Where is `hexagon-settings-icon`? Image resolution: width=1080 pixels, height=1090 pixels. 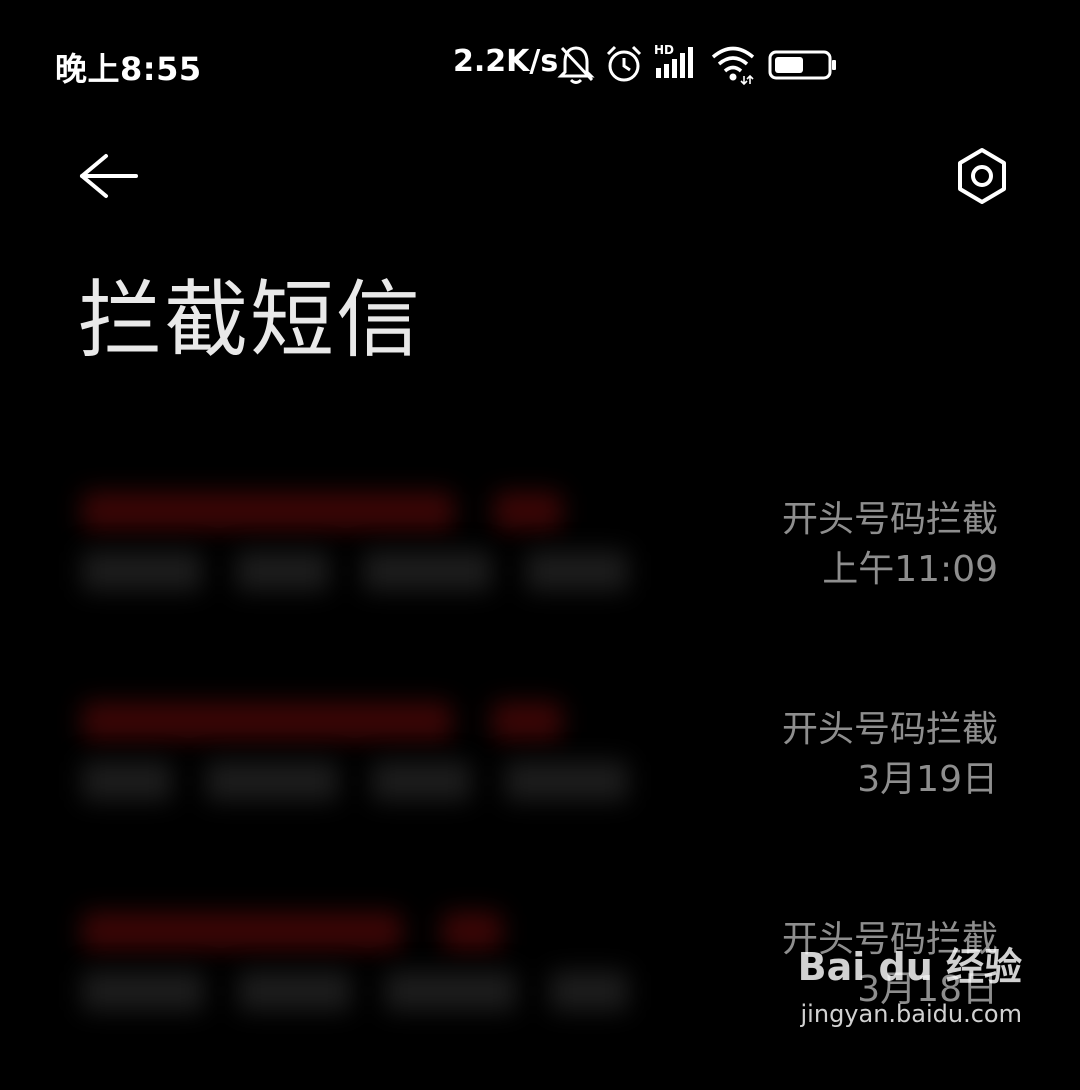 hexagon-settings-icon is located at coordinates (982, 176).